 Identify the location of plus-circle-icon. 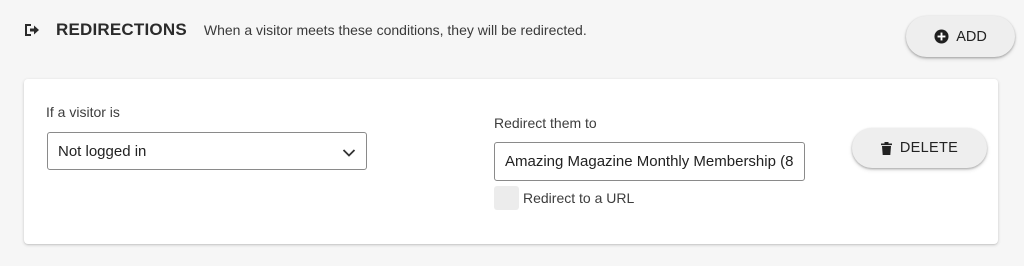
(941, 36).